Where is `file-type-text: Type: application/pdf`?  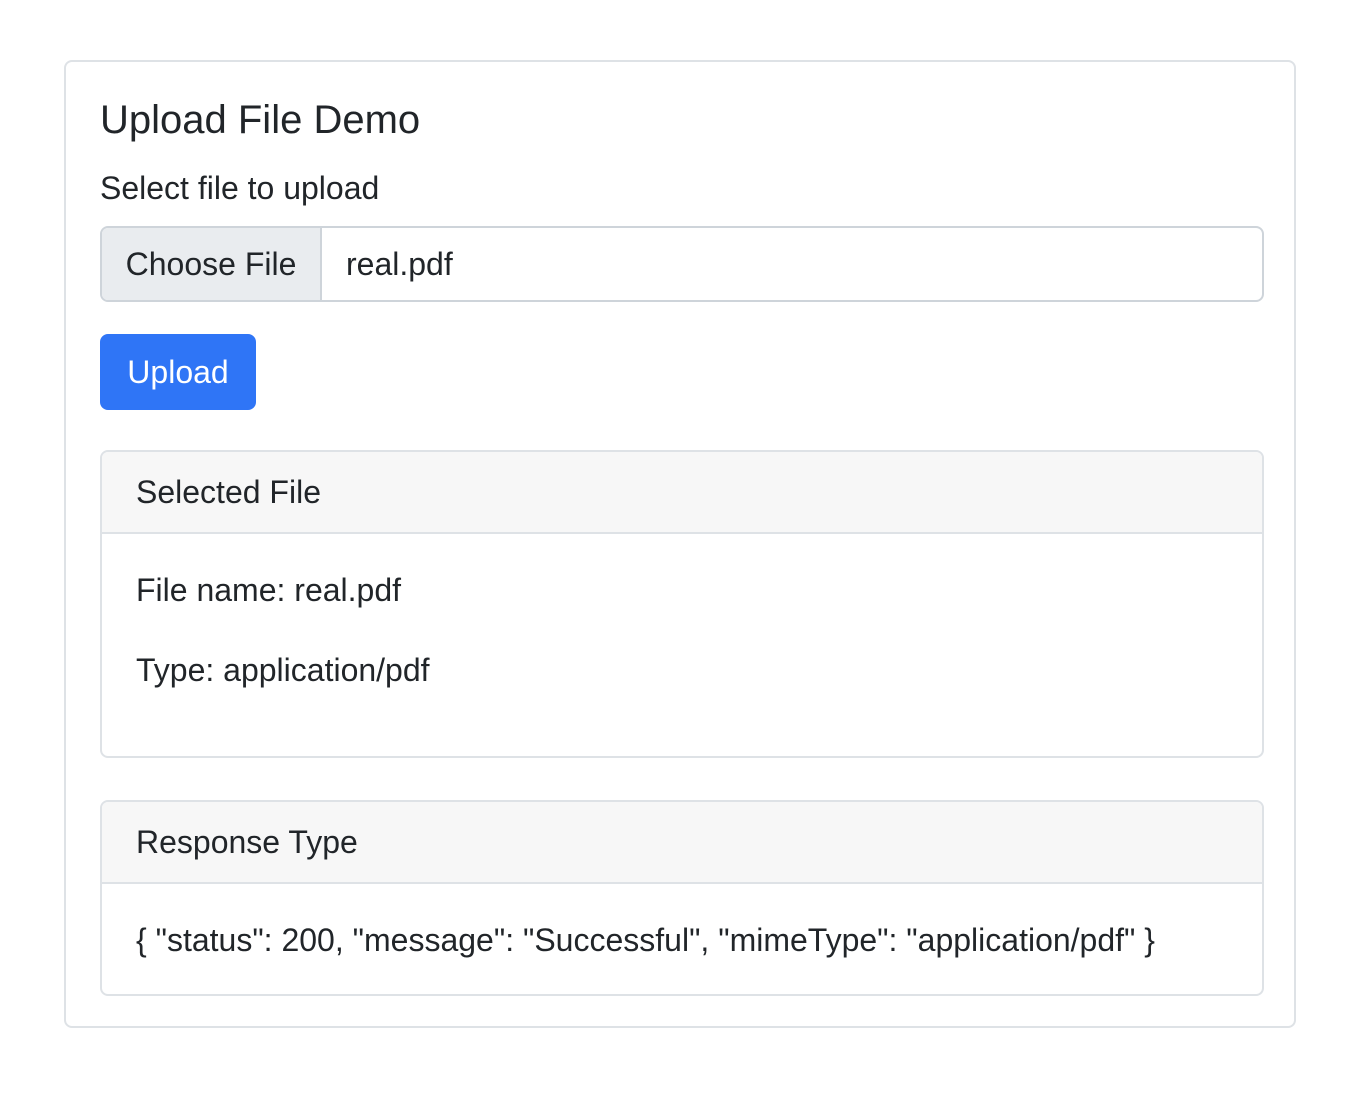
file-type-text: Type: application/pdf is located at coordinates (283, 670).